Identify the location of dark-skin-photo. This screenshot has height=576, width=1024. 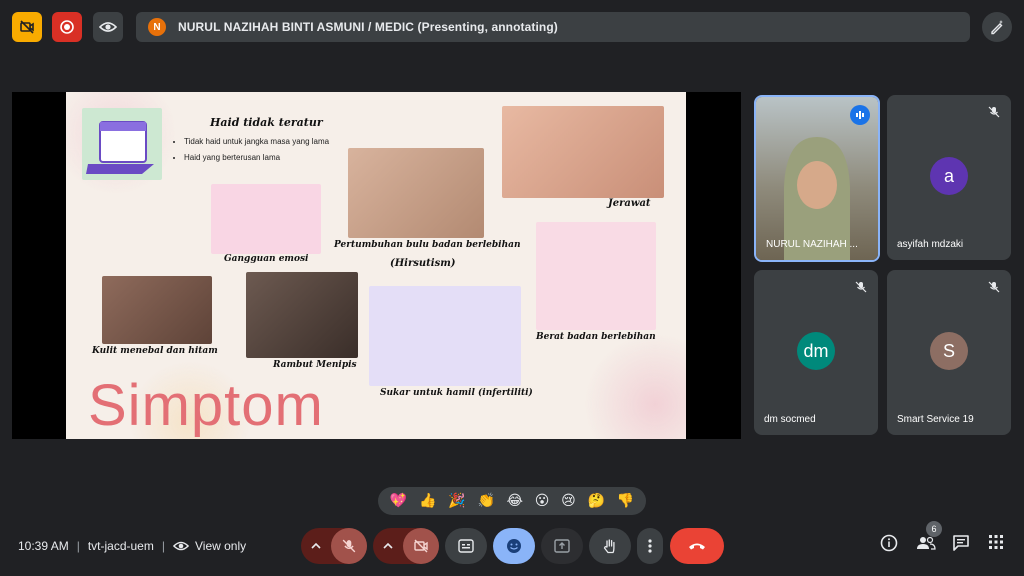
(157, 310).